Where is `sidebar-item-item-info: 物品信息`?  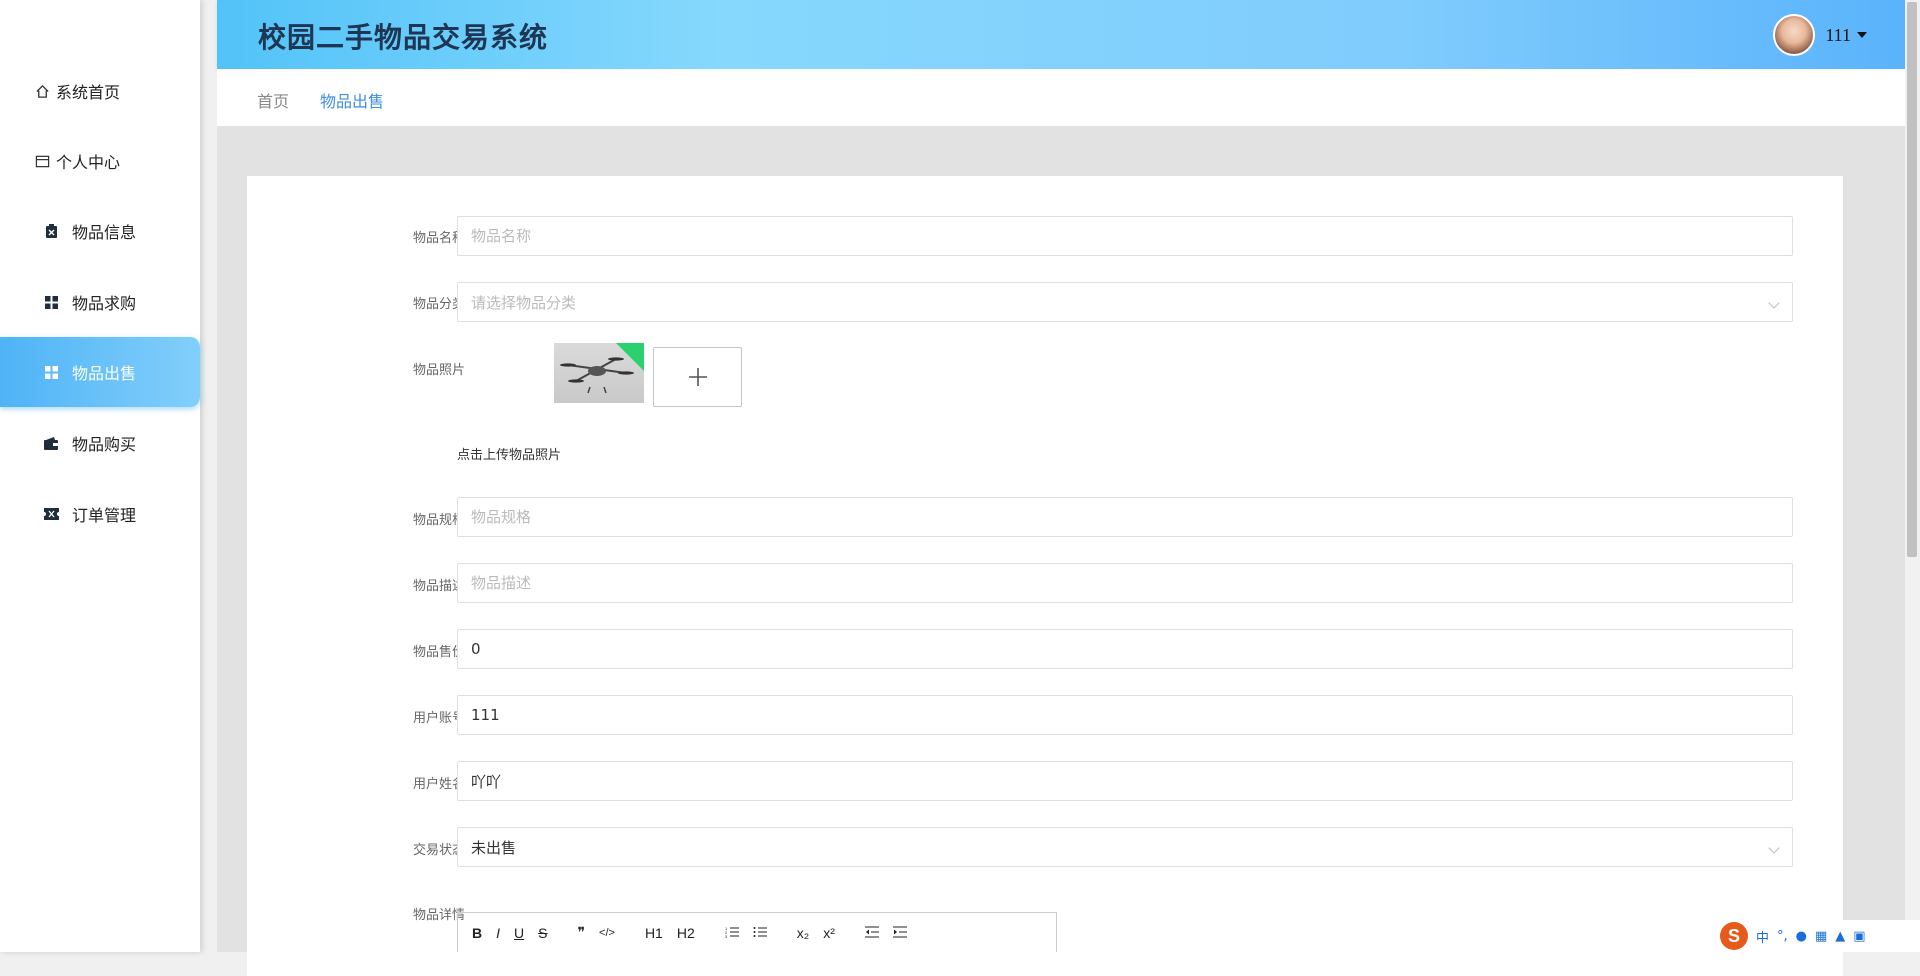 sidebar-item-item-info: 物品信息 is located at coordinates (100, 231).